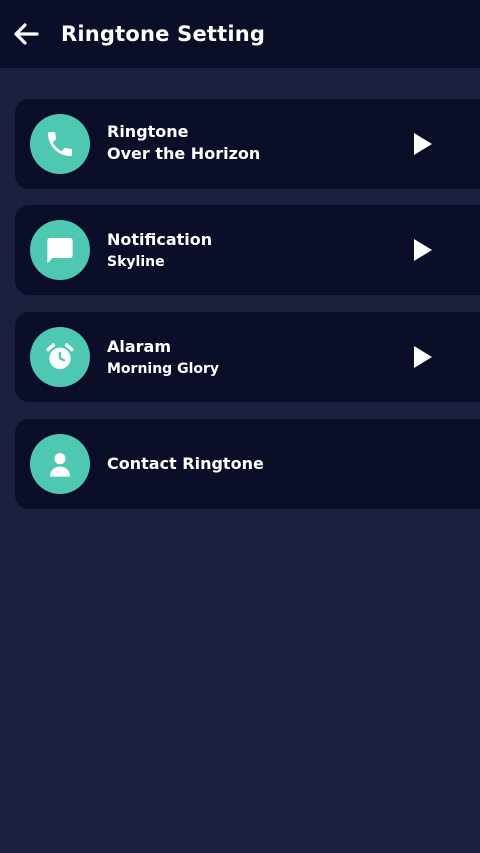 The image size is (480, 853). I want to click on arrow-left-icon, so click(26, 34).